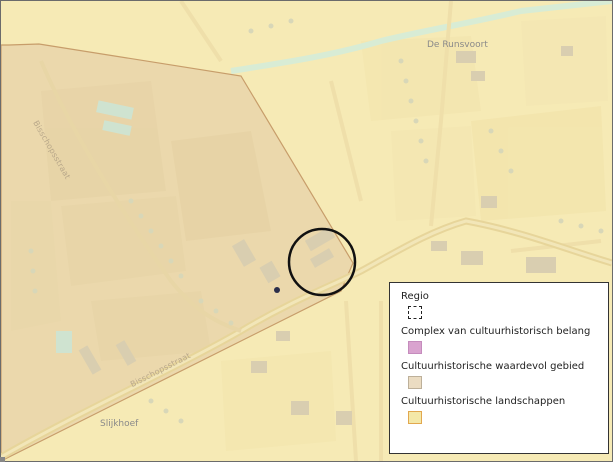  What do you see at coordinates (504, 304) in the screenshot?
I see `legend-item-regio: Regio` at bounding box center [504, 304].